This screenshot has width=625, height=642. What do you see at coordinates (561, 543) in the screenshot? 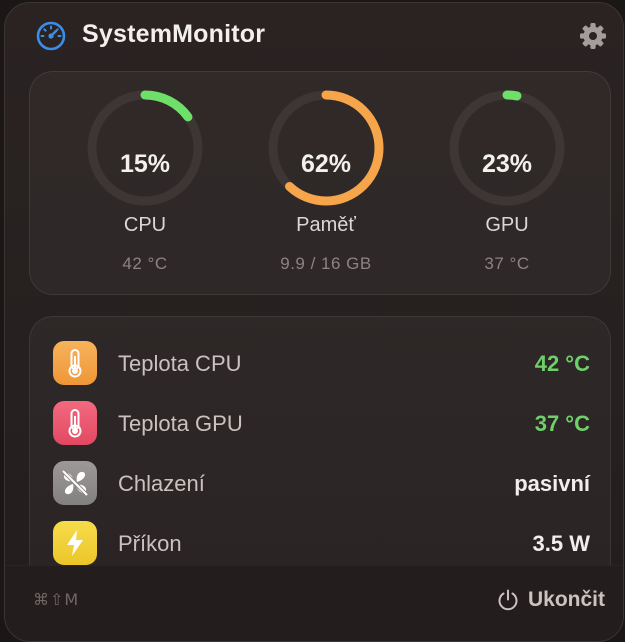
I see `stat-value: 3.5 W` at bounding box center [561, 543].